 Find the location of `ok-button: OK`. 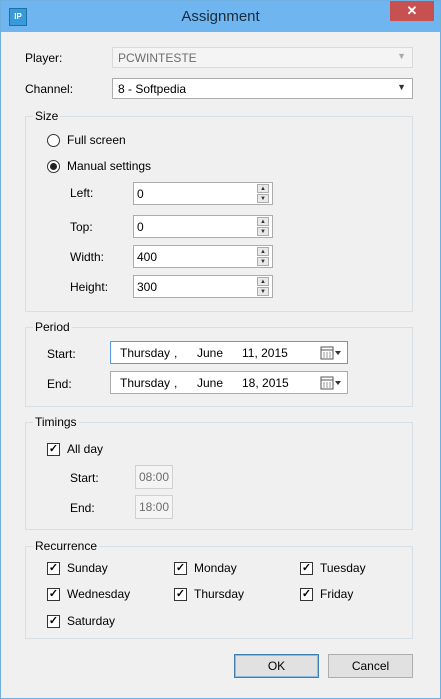

ok-button: OK is located at coordinates (276, 666).